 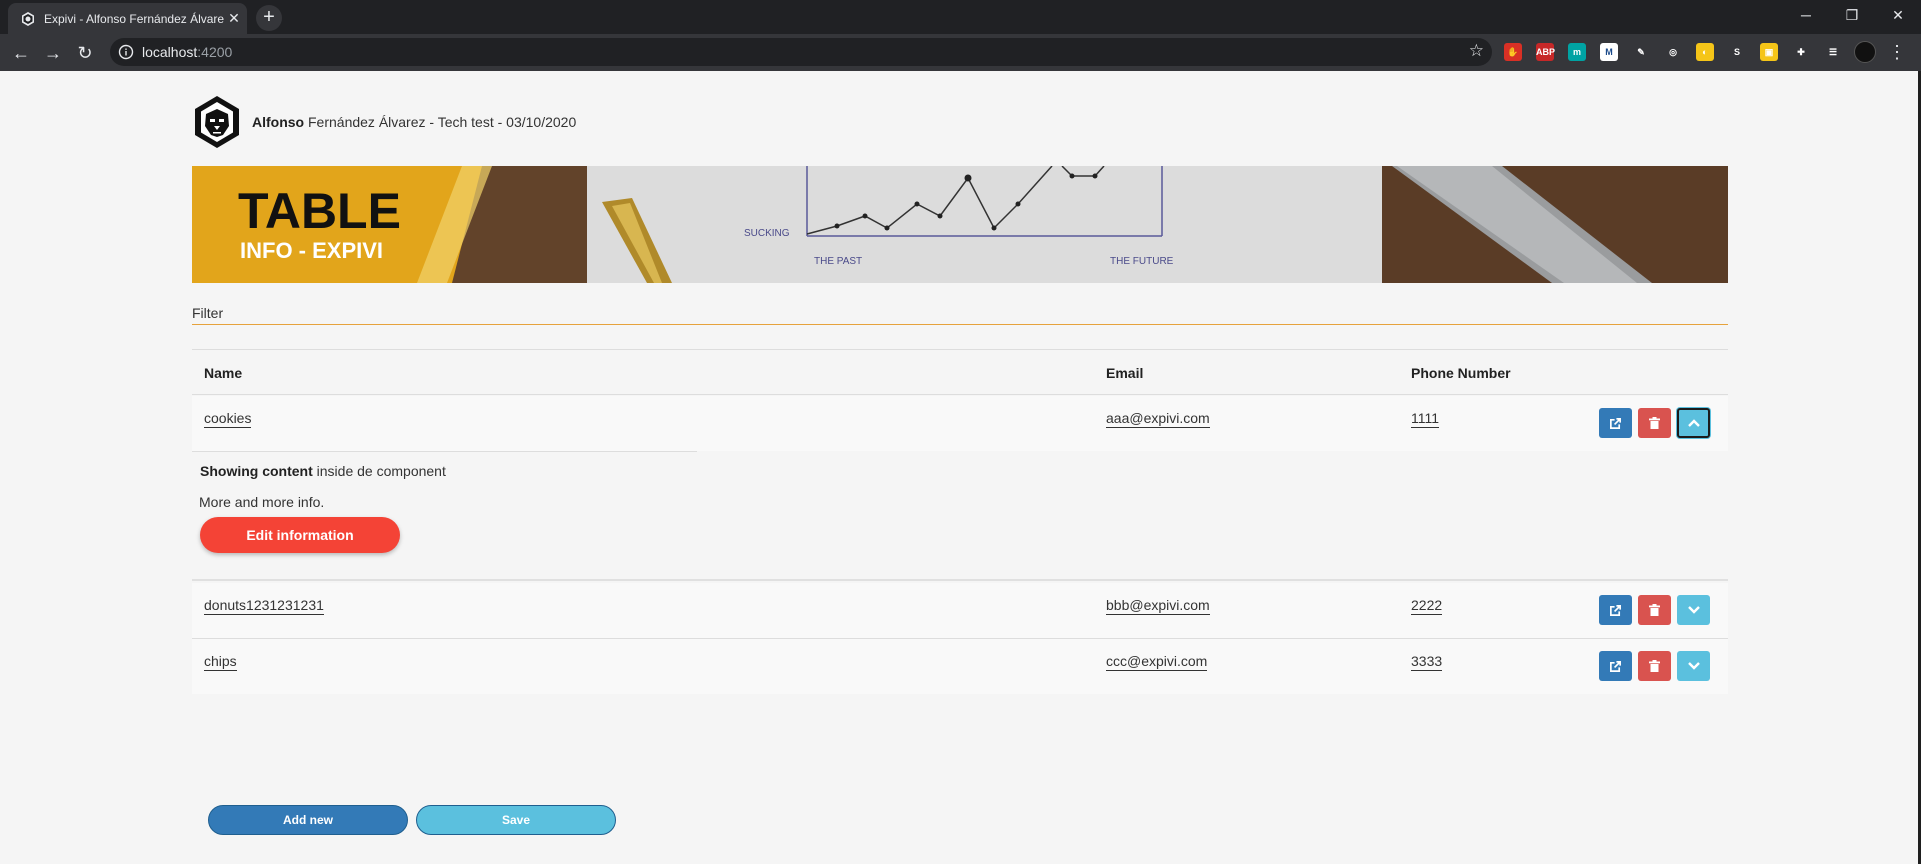 I want to click on filter-input, so click(x=960, y=312).